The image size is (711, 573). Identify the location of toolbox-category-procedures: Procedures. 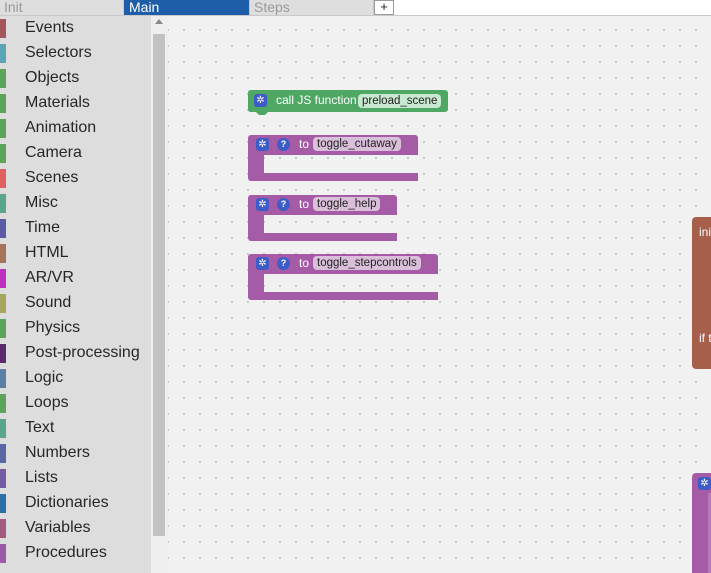
(75, 553).